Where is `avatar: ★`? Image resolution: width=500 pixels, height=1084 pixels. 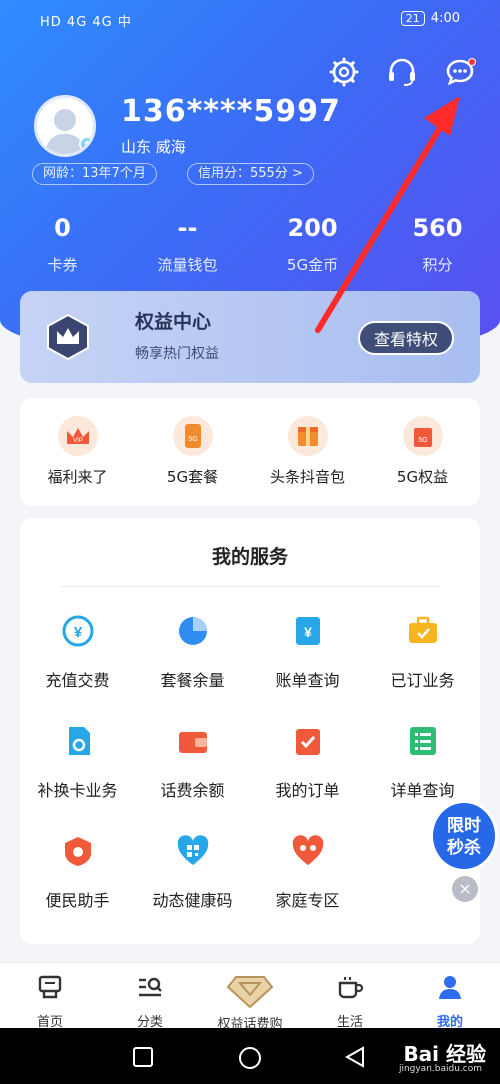
avatar: ★ is located at coordinates (65, 126).